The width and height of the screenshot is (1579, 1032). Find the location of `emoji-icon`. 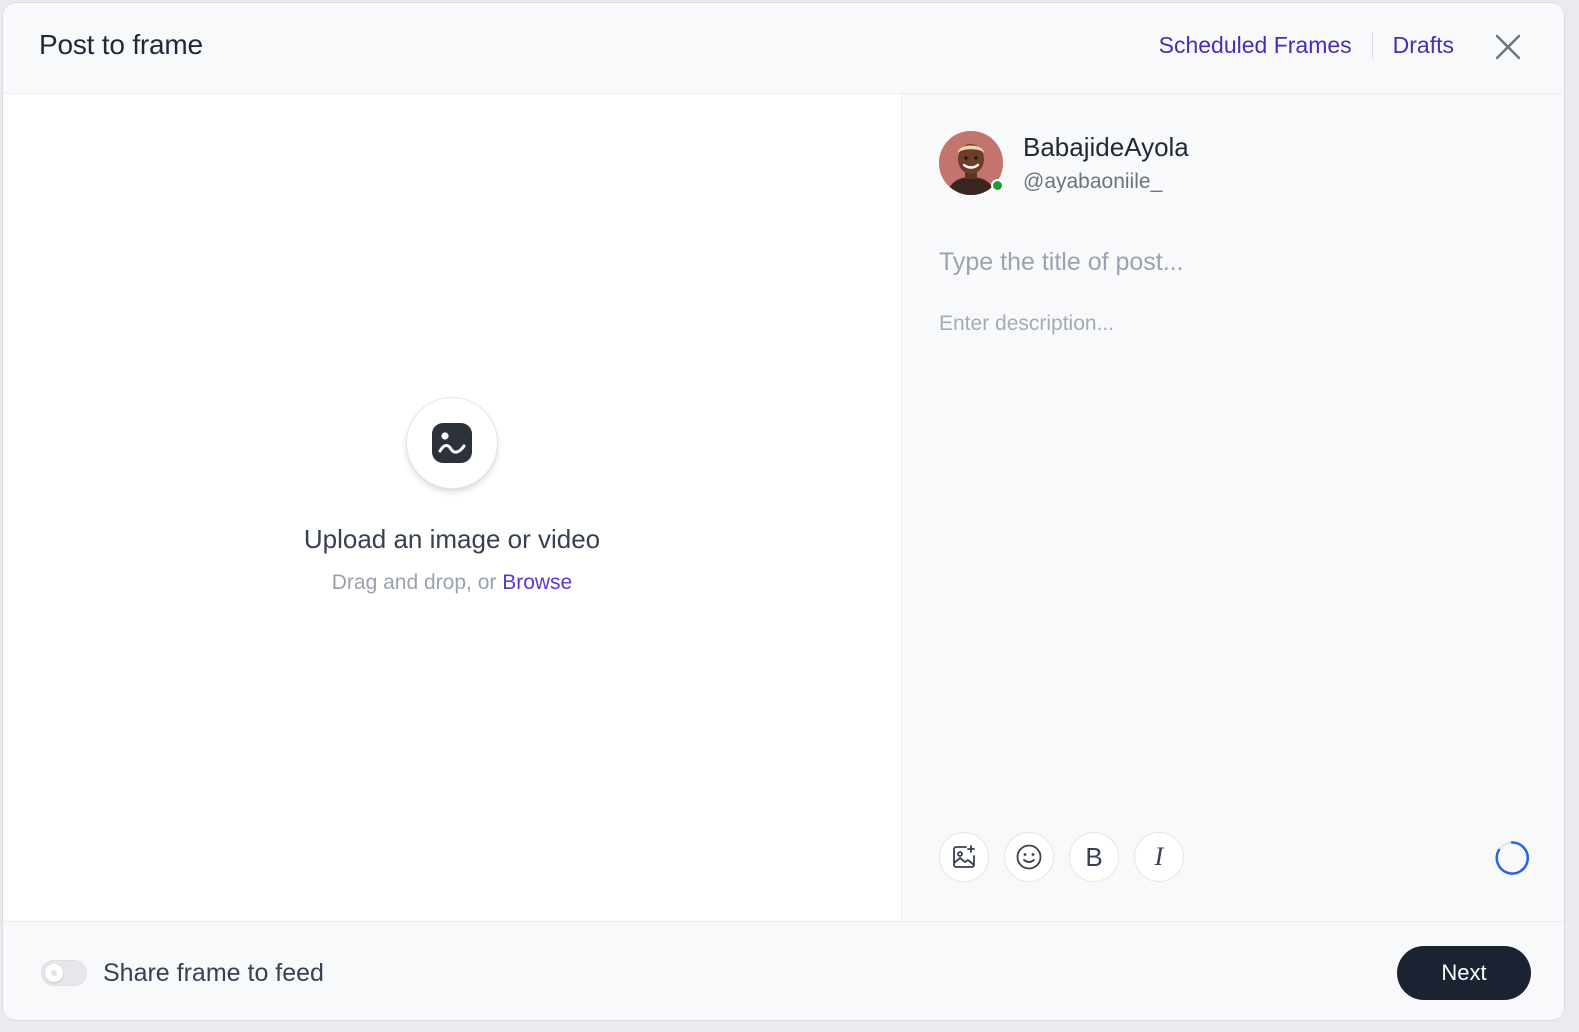

emoji-icon is located at coordinates (1029, 857).